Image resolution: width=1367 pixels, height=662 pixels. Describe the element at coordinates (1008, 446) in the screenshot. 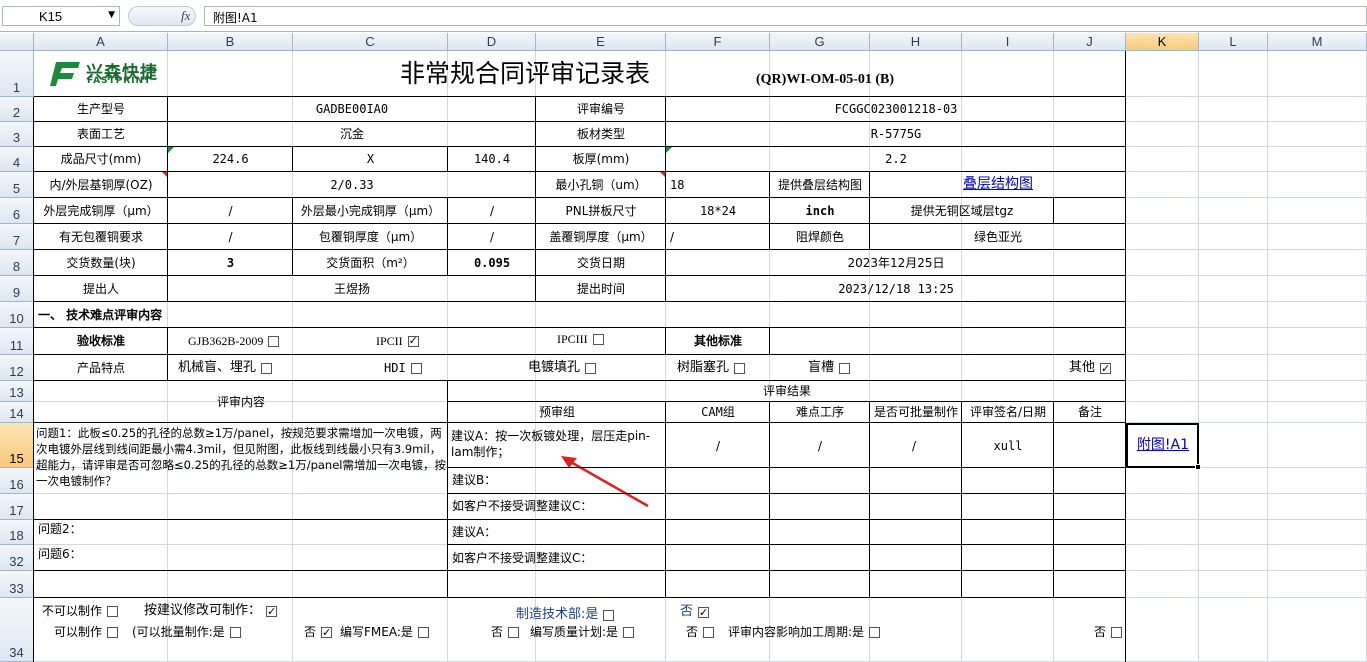

I see `signature-value: xull` at that location.